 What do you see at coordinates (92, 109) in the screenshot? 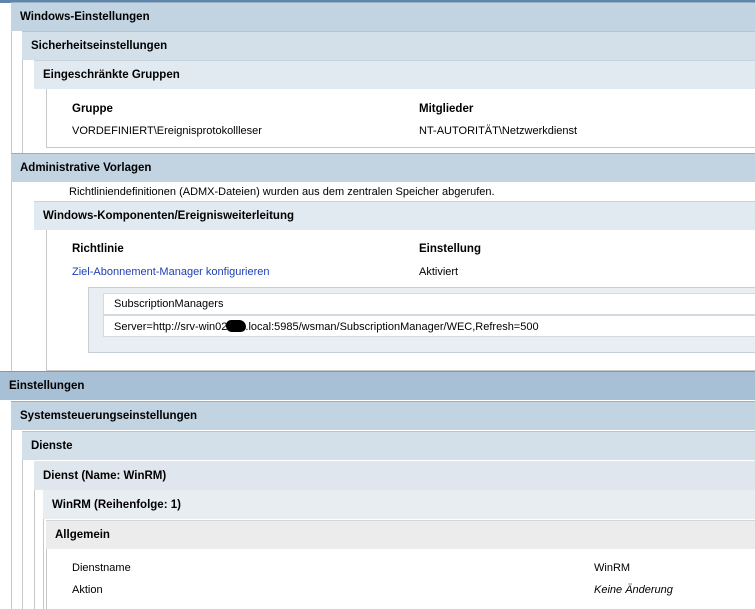
I see `column-header-group: Gruppe` at bounding box center [92, 109].